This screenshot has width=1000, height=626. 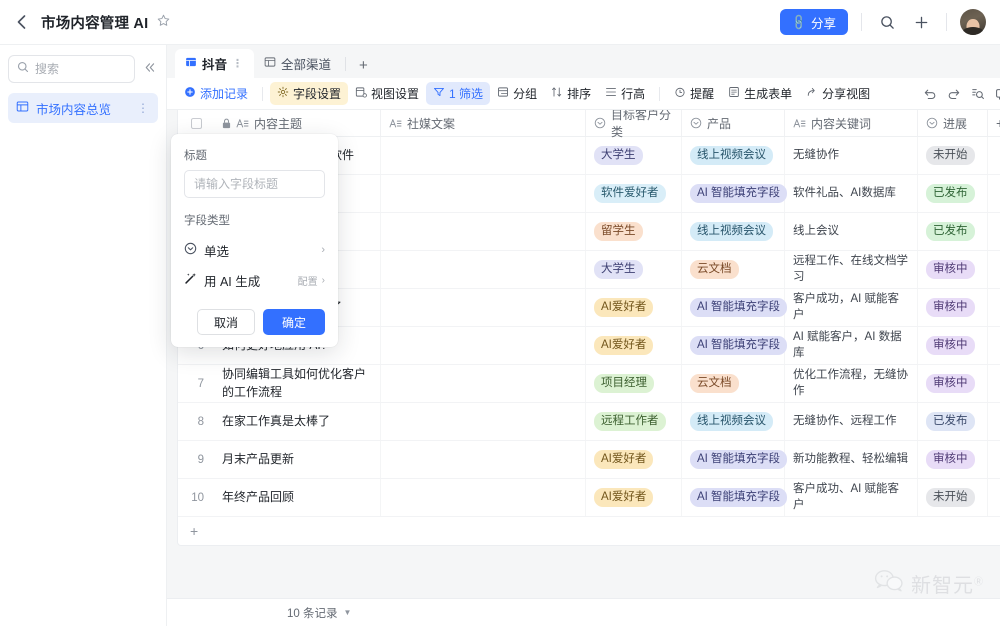 What do you see at coordinates (216, 93) in the screenshot?
I see `add-record-button: 添加记录` at bounding box center [216, 93].